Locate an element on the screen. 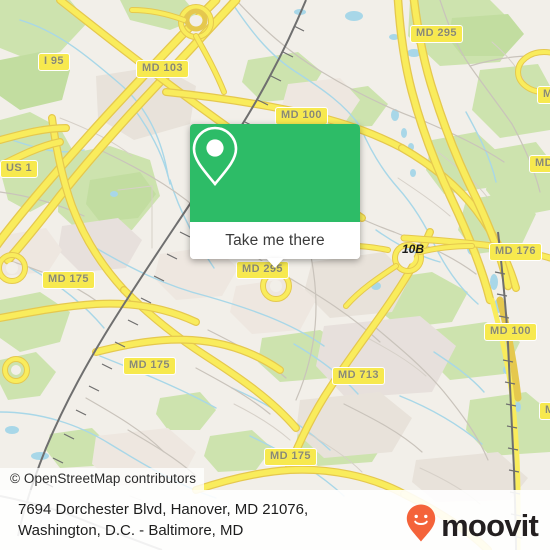  callout-pointer is located at coordinates (275, 263).